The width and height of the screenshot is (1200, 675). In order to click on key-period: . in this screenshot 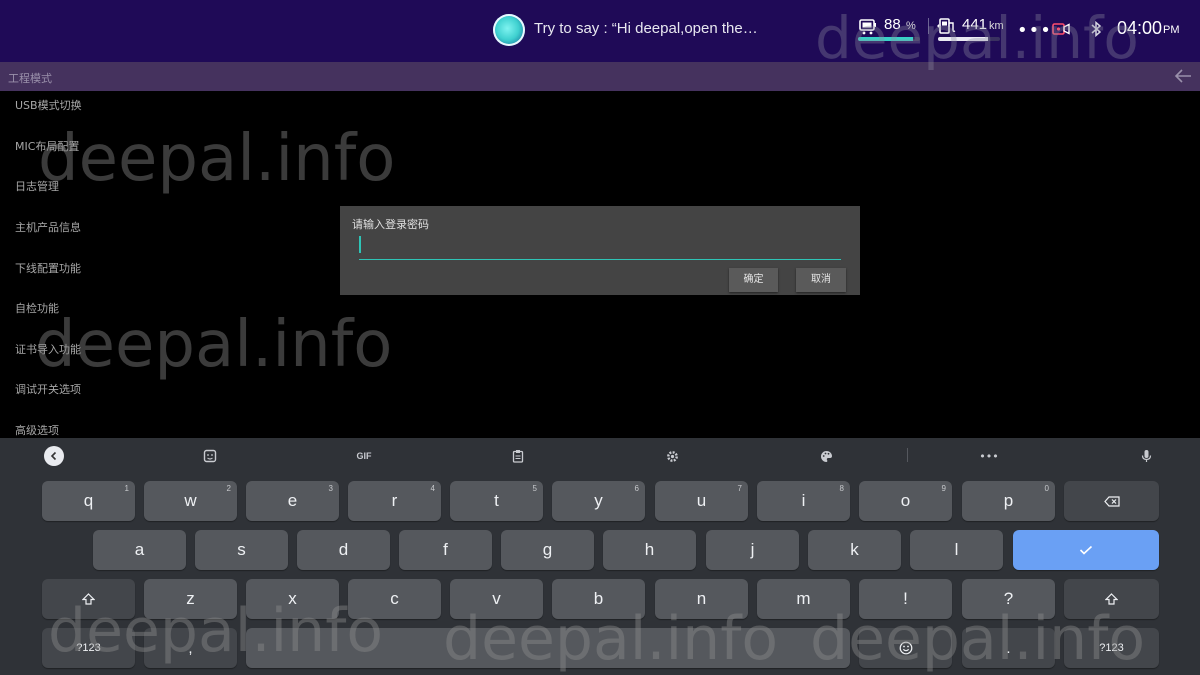, I will do `click(1008, 648)`.